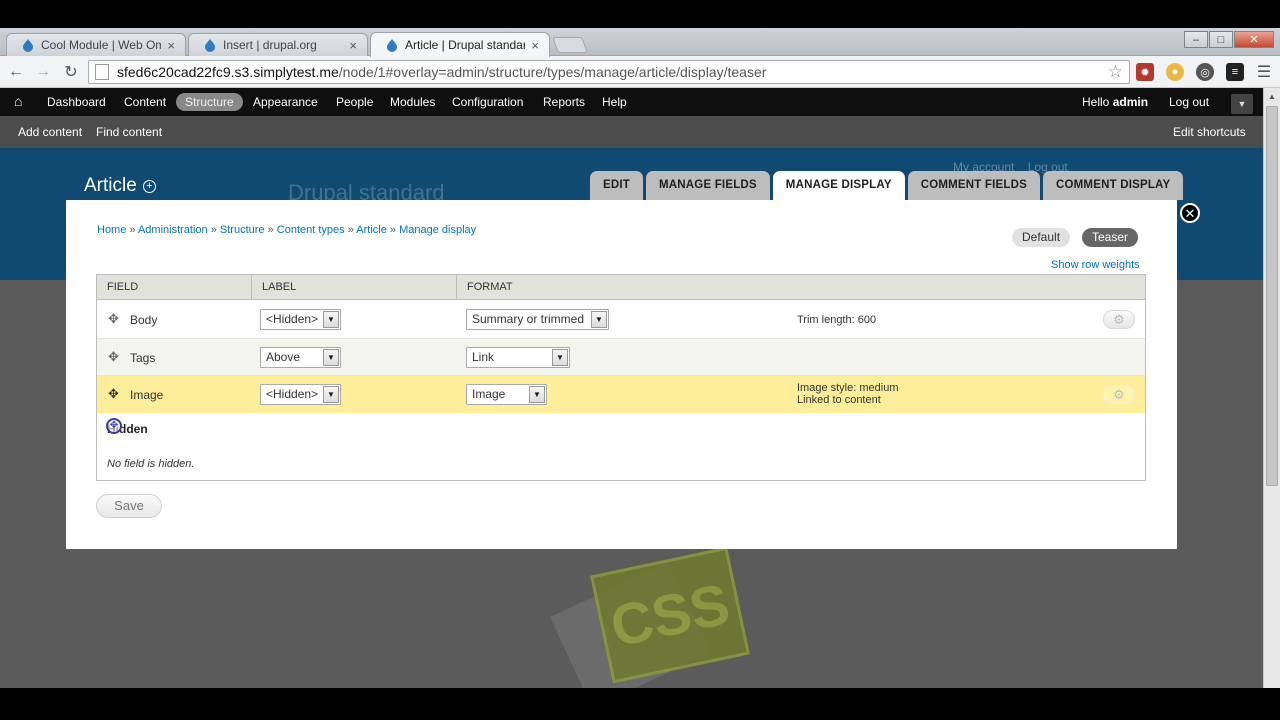  Describe the element at coordinates (1113, 185) in the screenshot. I see `tab-comment-display: COMMENT DISPLAY` at that location.